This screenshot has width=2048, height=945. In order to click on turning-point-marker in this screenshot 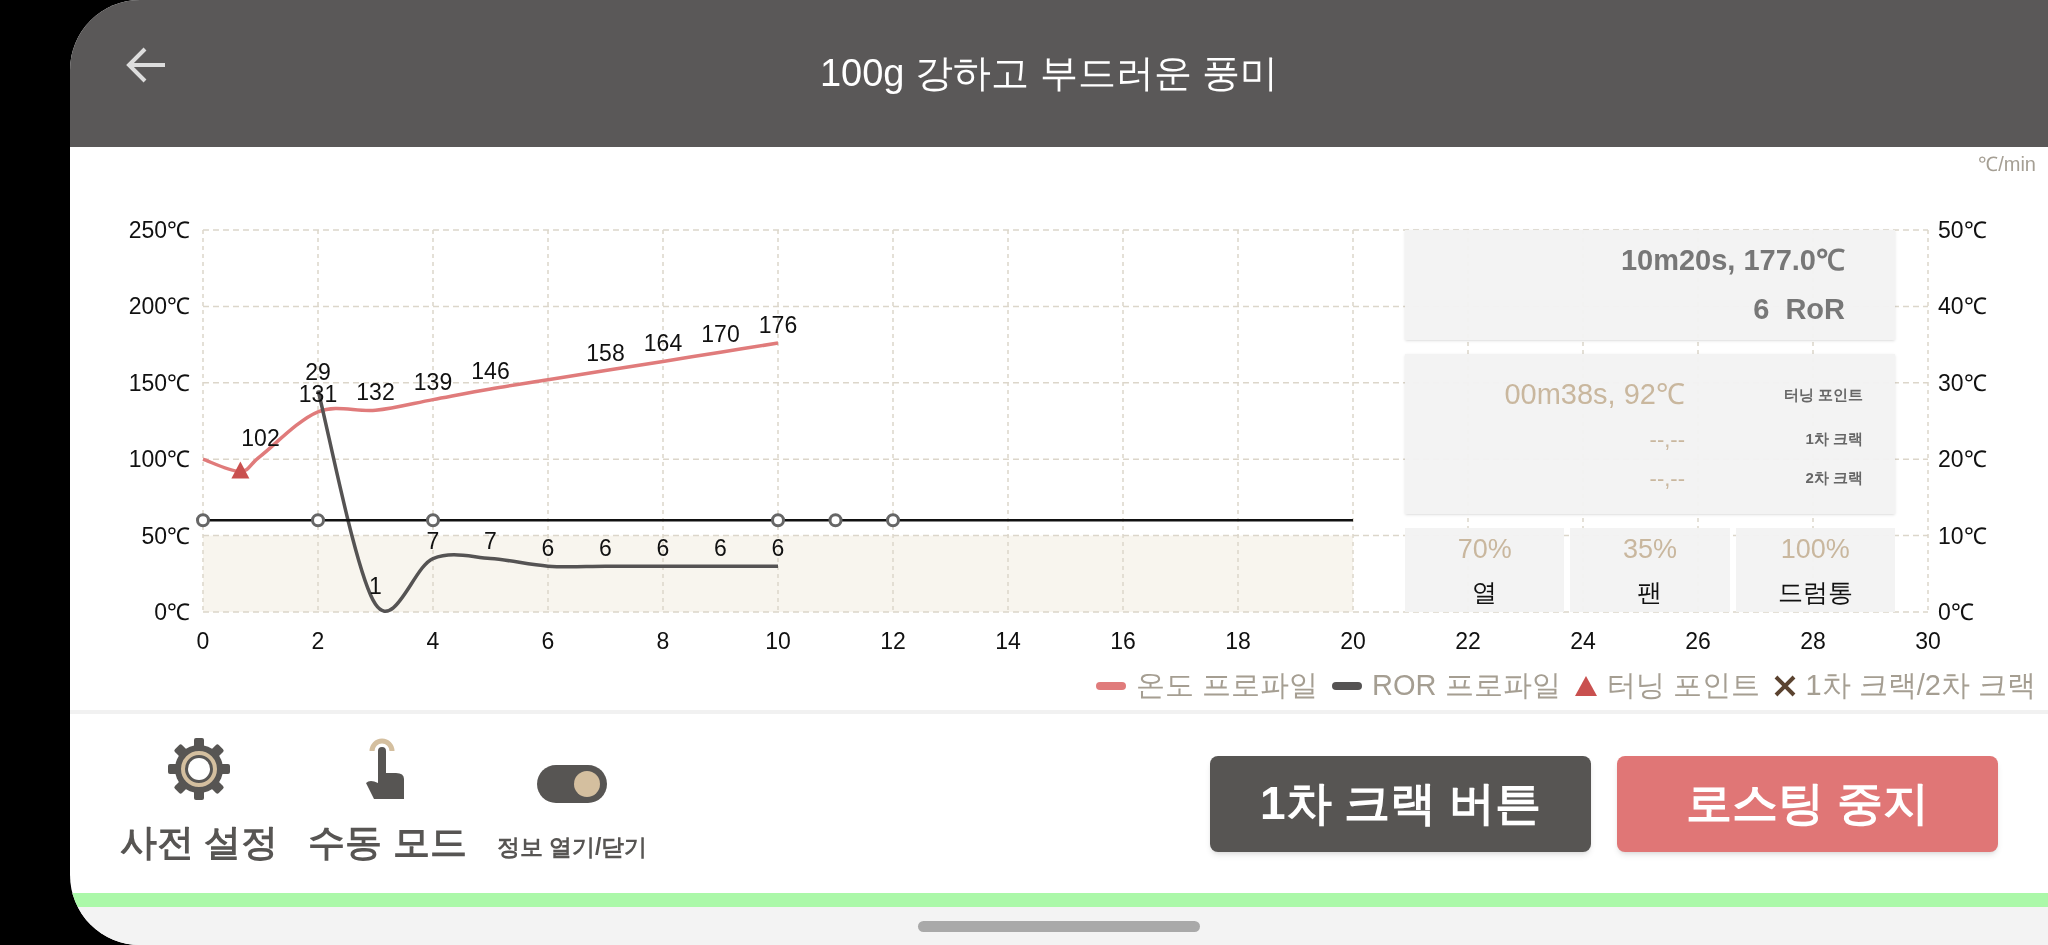, I will do `click(240, 470)`.